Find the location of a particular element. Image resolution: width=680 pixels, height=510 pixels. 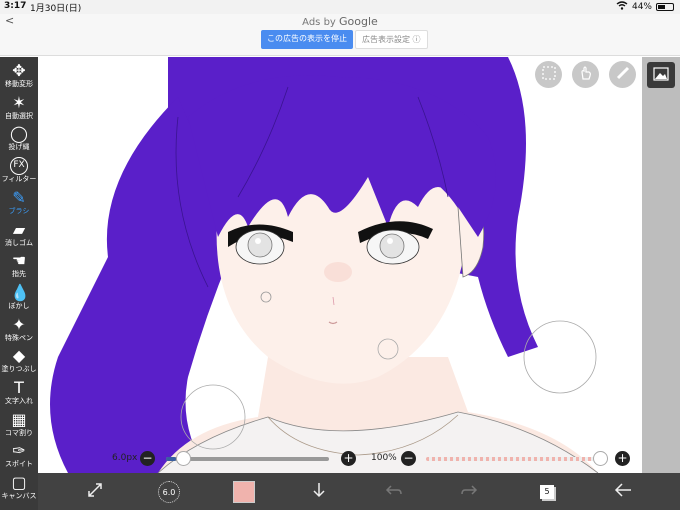

tool-frame-divider: ▦ コマ割り is located at coordinates (19, 425).